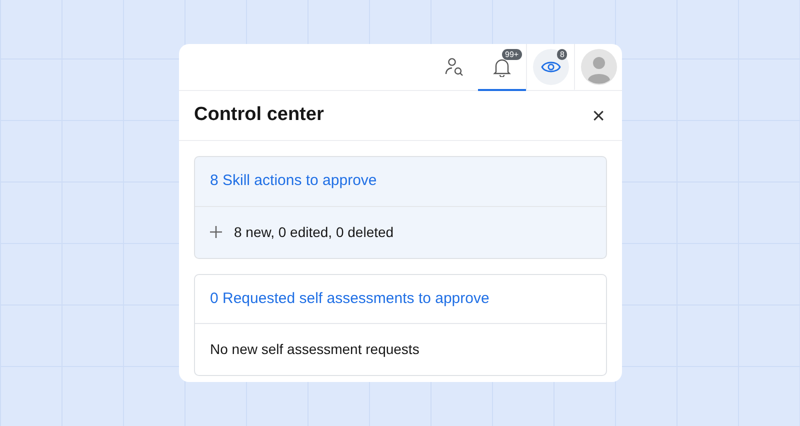  What do you see at coordinates (216, 232) in the screenshot?
I see `plus-icon` at bounding box center [216, 232].